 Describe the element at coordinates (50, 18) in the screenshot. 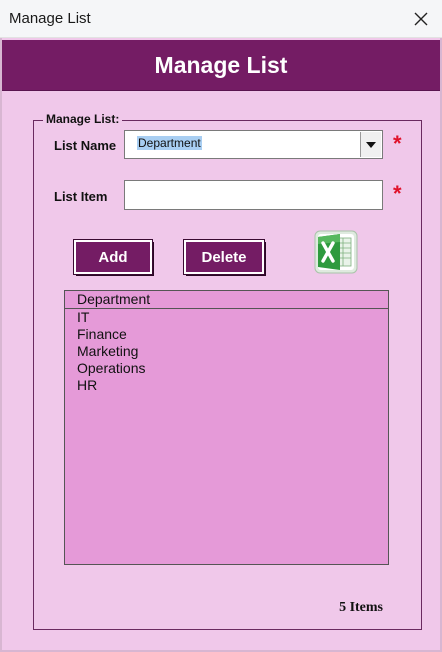

I see `window-title: Manage List` at that location.